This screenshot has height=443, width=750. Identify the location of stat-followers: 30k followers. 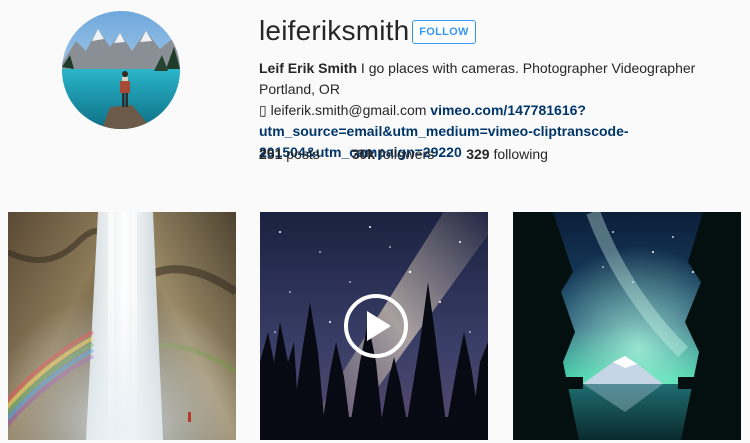
(393, 154).